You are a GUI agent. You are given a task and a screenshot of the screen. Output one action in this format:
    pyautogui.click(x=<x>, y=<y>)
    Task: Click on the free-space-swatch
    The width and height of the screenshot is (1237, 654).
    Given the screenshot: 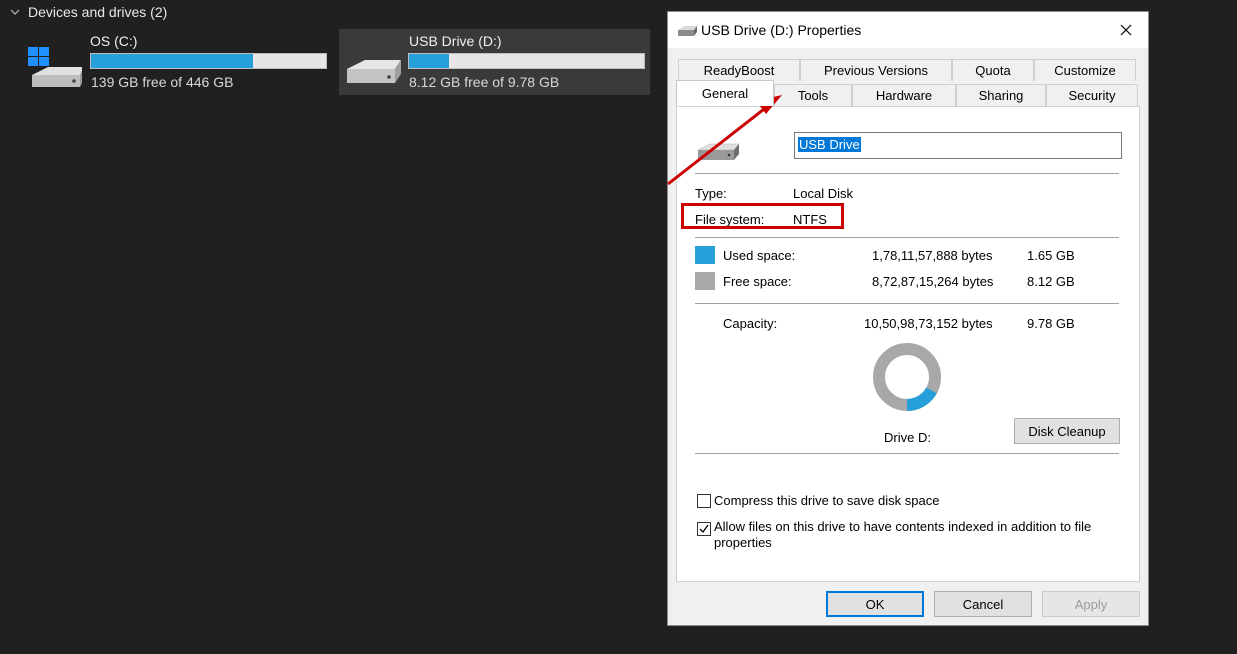 What is the action you would take?
    pyautogui.click(x=705, y=281)
    